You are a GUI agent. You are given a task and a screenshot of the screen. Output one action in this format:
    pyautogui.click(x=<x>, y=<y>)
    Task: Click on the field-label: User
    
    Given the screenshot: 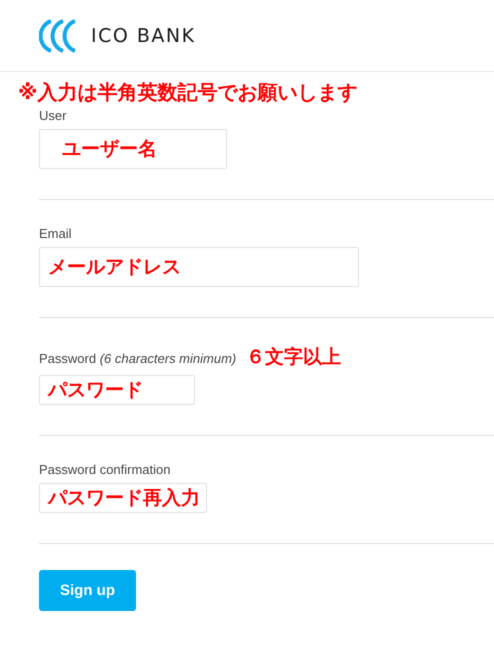 What is the action you would take?
    pyautogui.click(x=52, y=116)
    